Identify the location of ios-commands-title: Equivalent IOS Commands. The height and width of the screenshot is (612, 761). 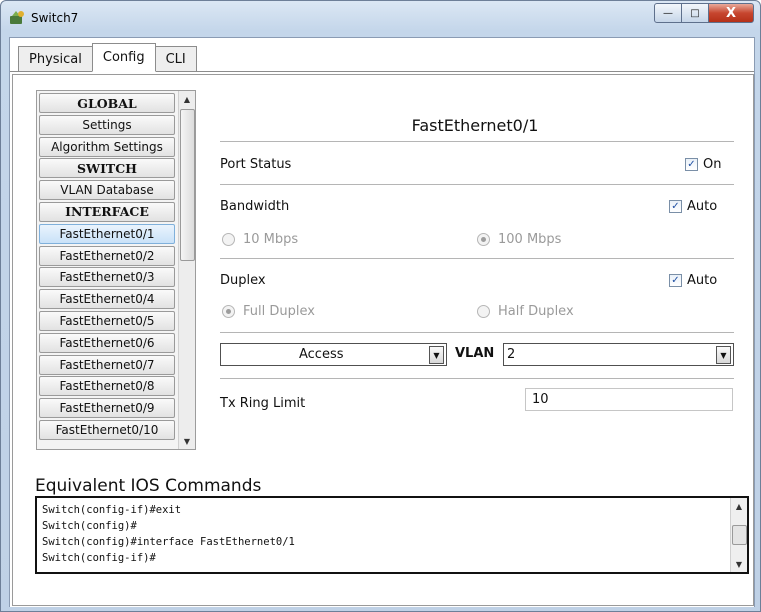
(148, 486).